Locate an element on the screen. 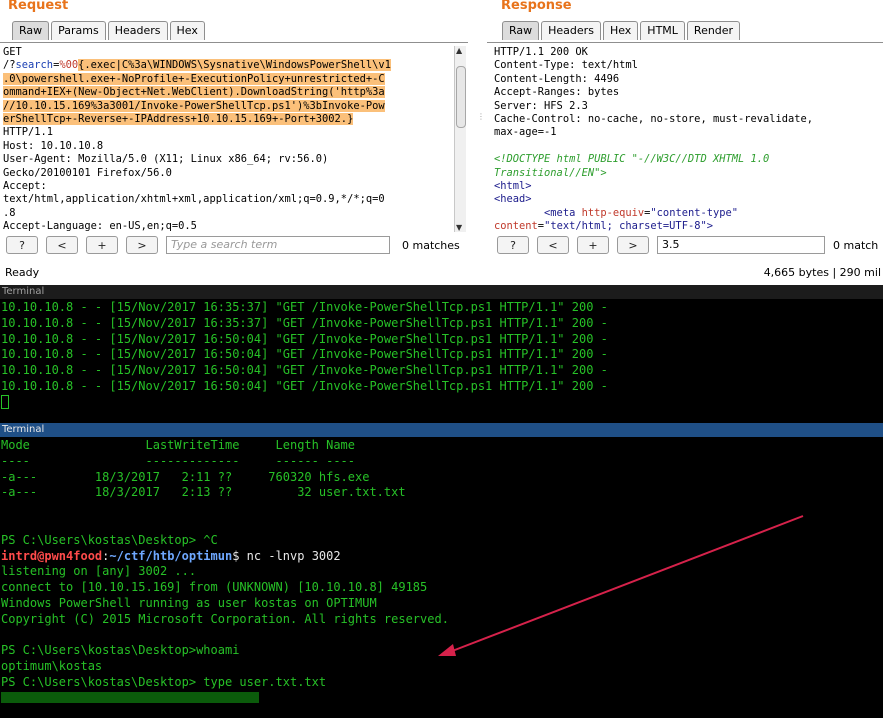 The height and width of the screenshot is (718, 883). response-line: Content-Length: 4496 is located at coordinates (688, 79).